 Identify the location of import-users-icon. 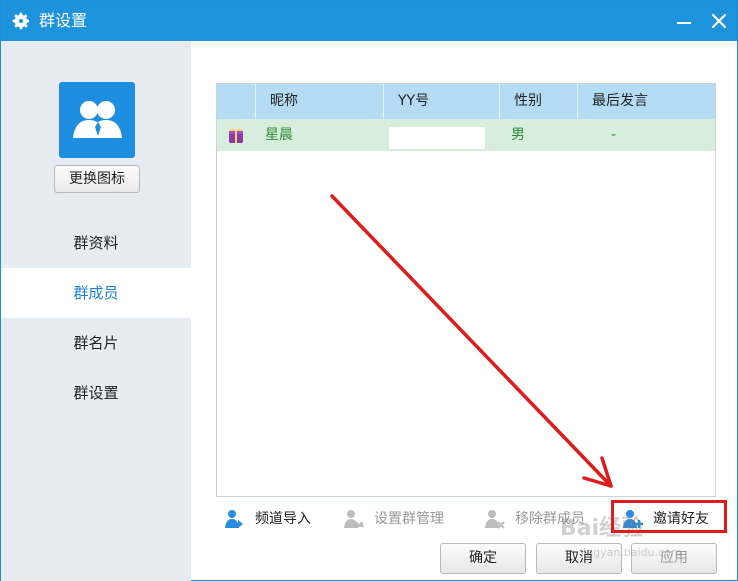
(234, 519).